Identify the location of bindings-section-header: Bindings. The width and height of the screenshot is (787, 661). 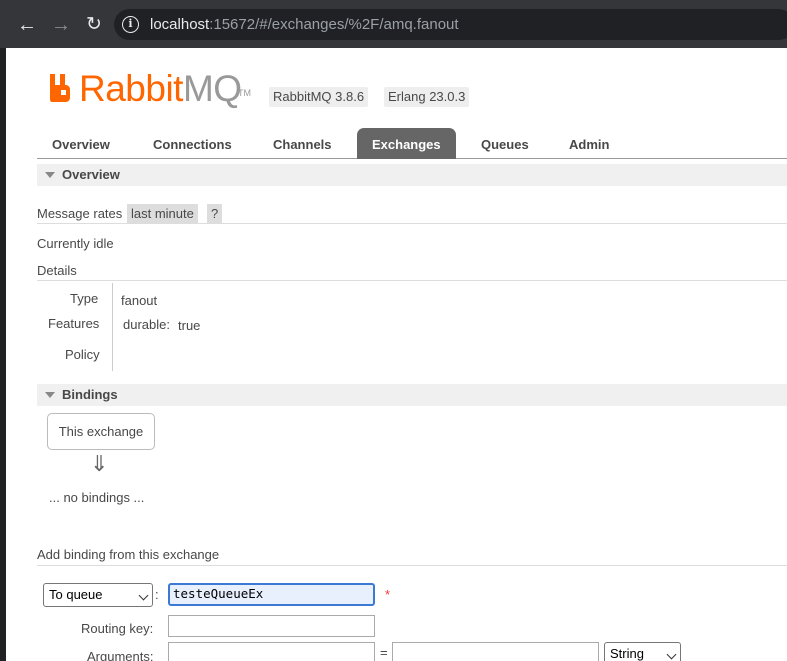
(412, 395).